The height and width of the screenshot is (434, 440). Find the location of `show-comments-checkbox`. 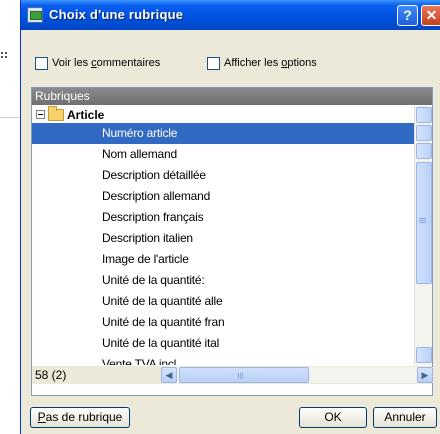

show-comments-checkbox is located at coordinates (41, 63).